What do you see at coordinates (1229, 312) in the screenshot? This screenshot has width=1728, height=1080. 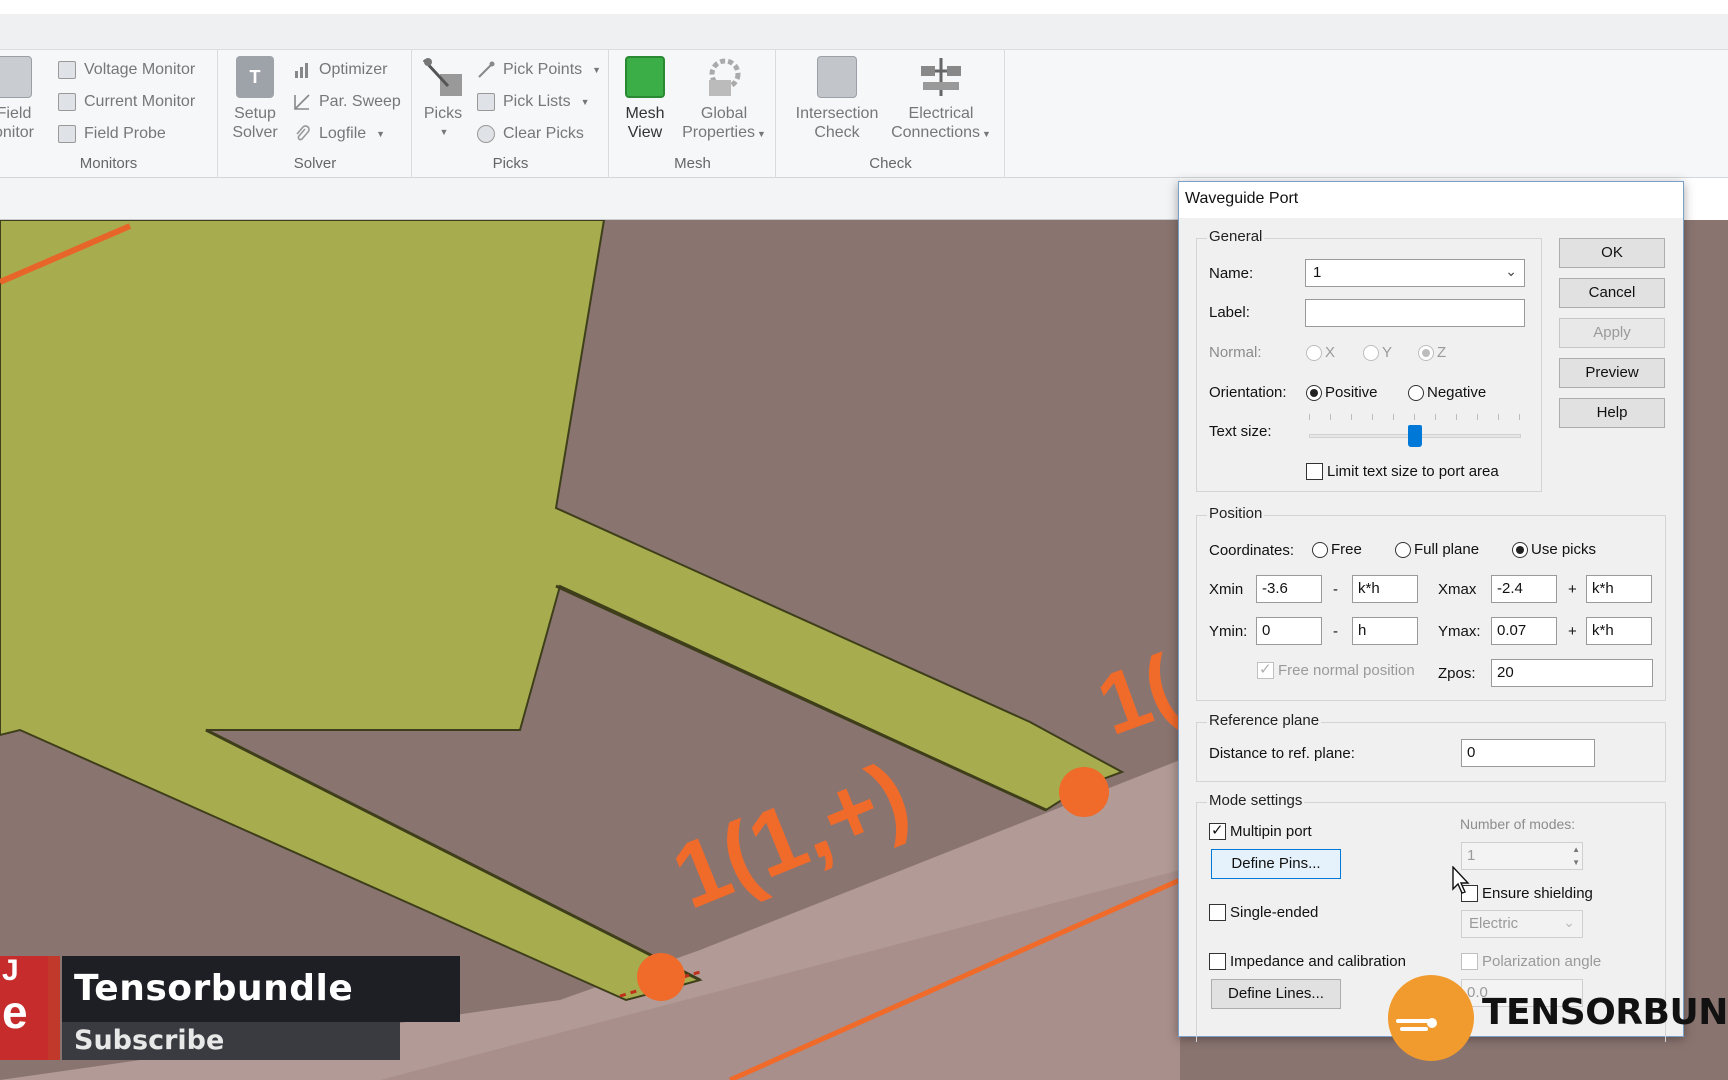 I see `label-label: Label:` at bounding box center [1229, 312].